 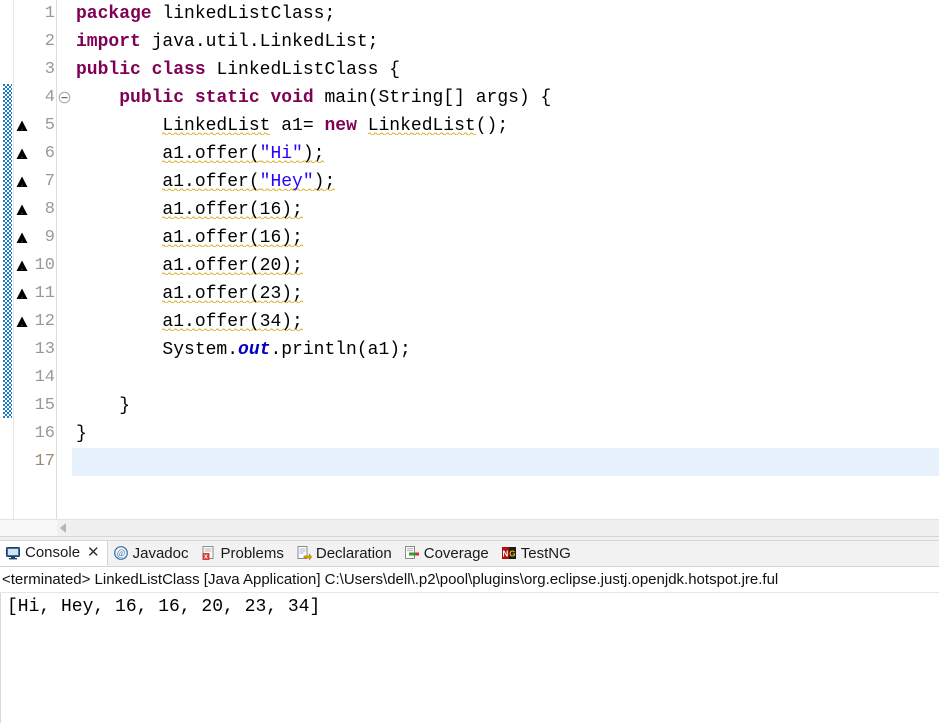 What do you see at coordinates (232, 210) in the screenshot?
I see `code-token-warning: a1.offer(16);` at bounding box center [232, 210].